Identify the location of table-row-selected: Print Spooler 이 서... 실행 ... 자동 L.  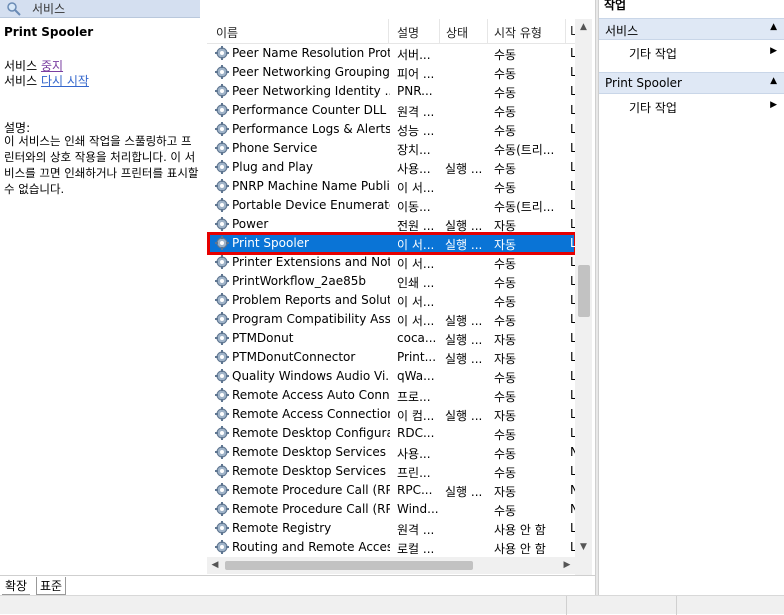
(392, 243).